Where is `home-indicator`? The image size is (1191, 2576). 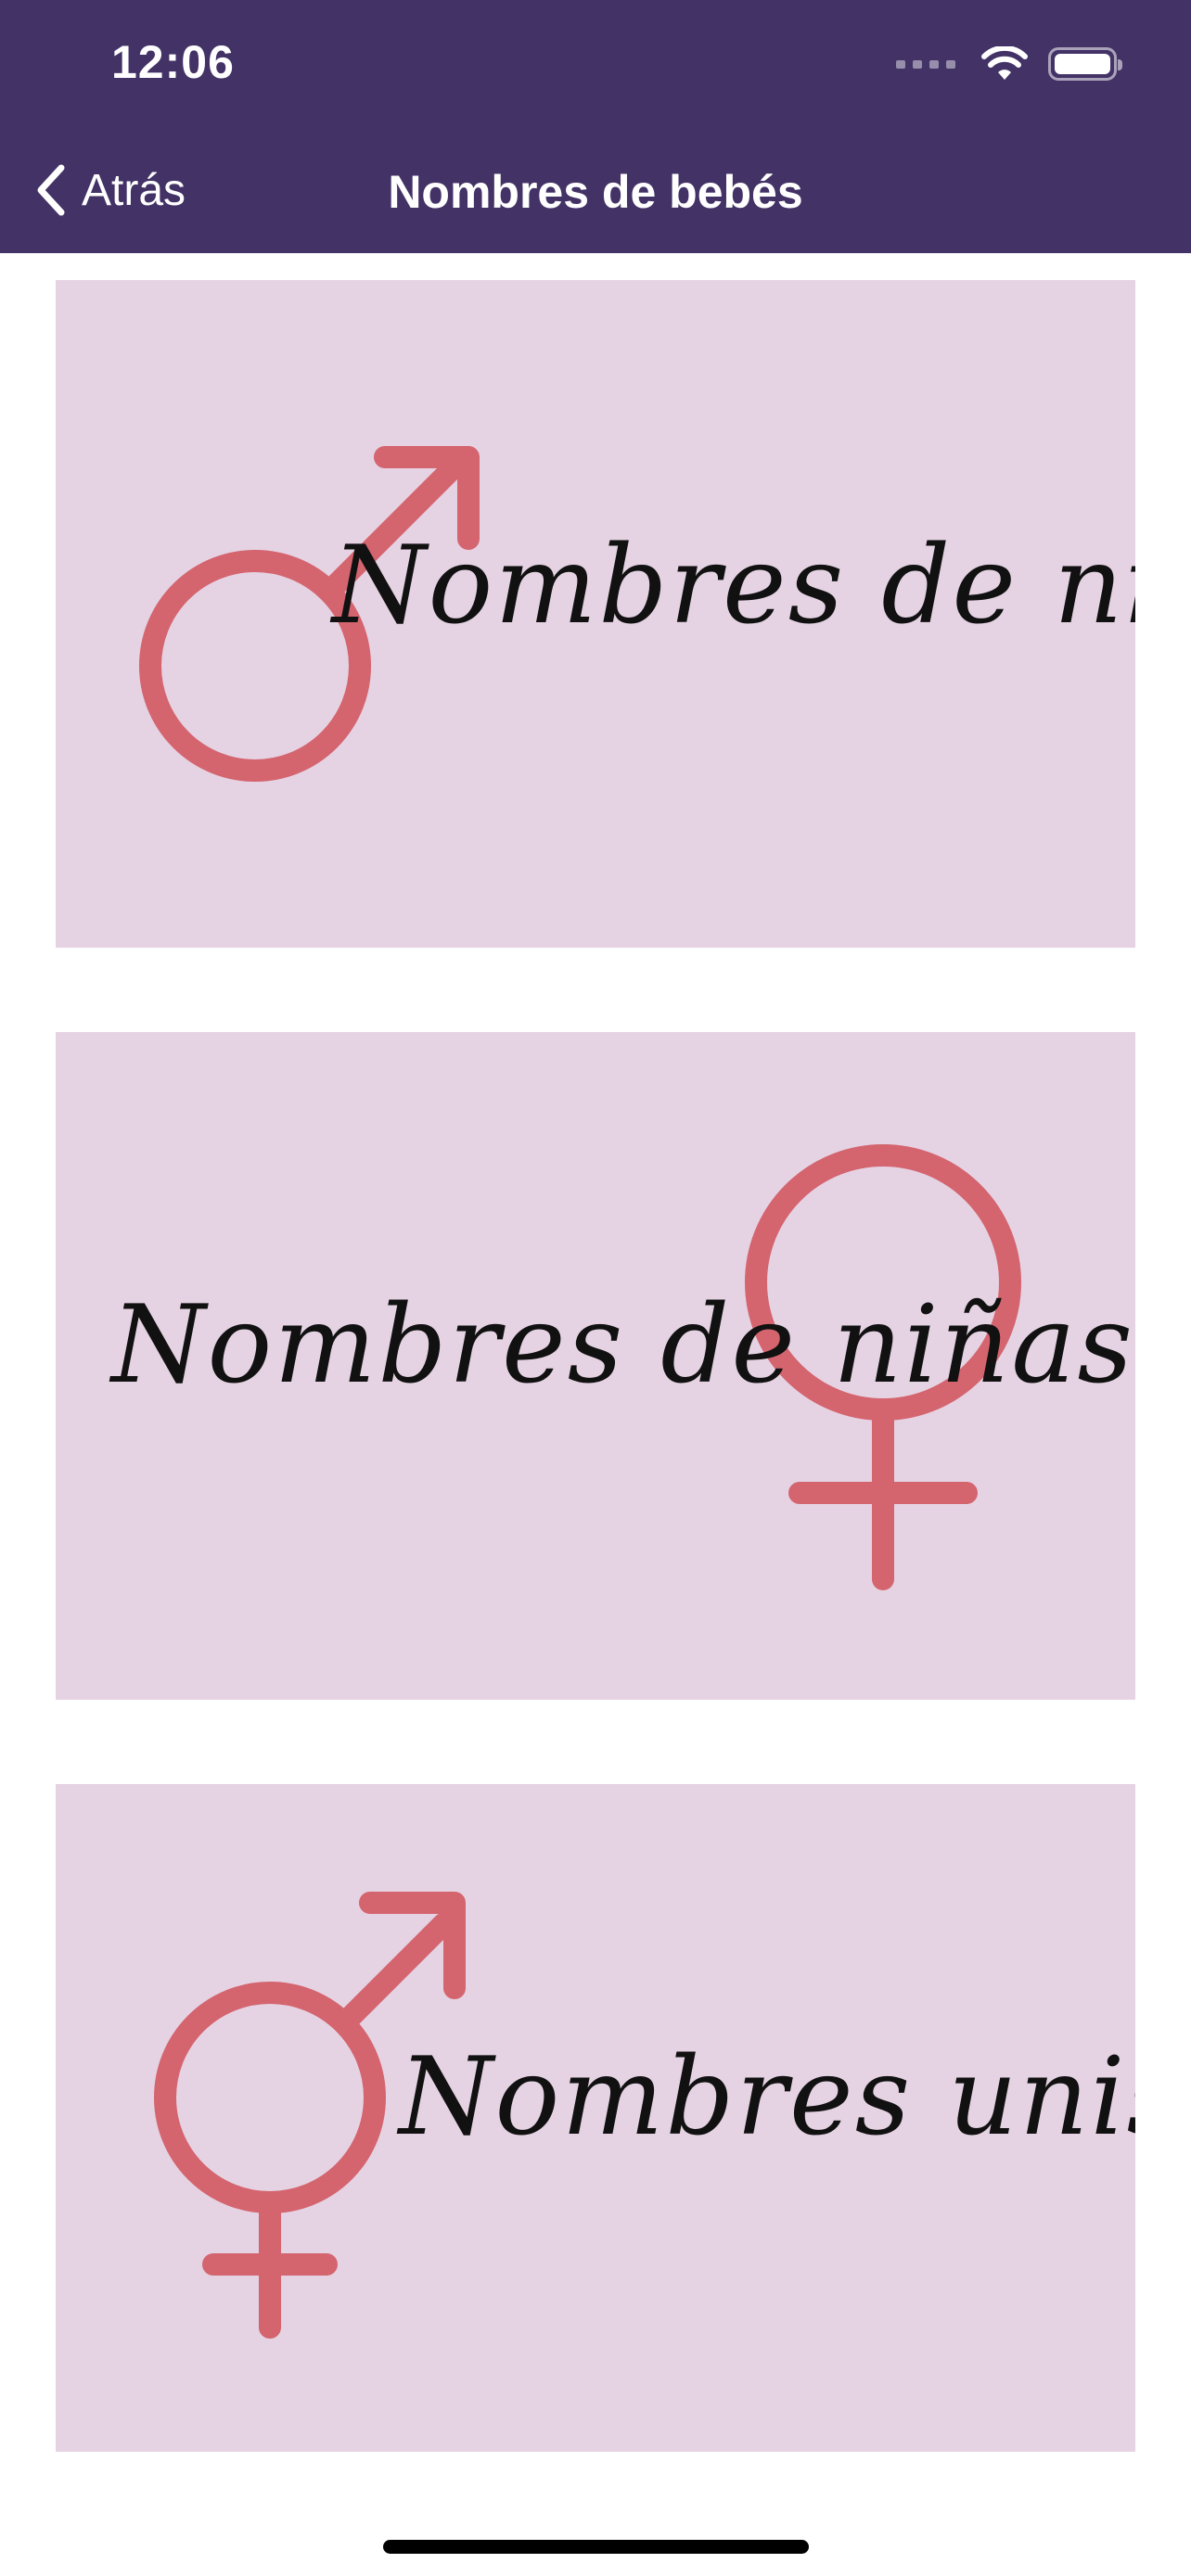 home-indicator is located at coordinates (596, 2547).